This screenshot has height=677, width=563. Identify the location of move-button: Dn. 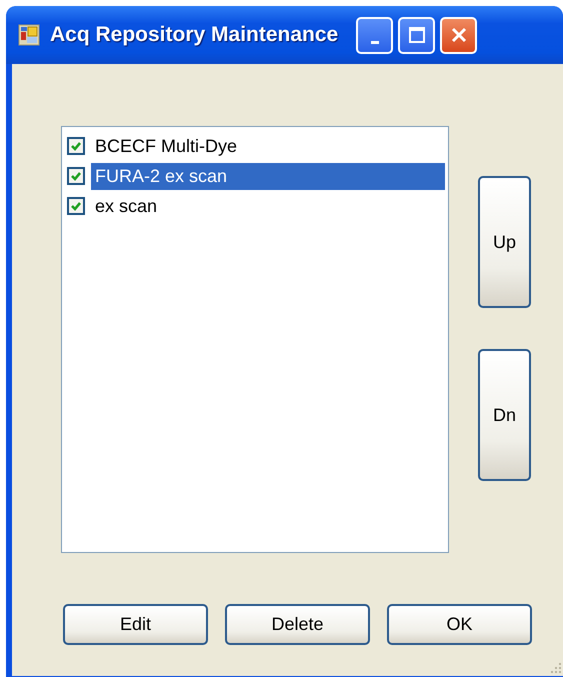
(504, 415).